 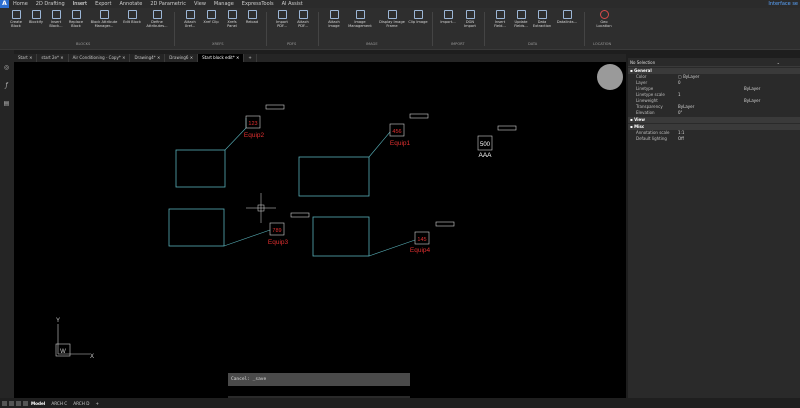 What do you see at coordinates (567, 14) in the screenshot?
I see `datalinks-icon` at bounding box center [567, 14].